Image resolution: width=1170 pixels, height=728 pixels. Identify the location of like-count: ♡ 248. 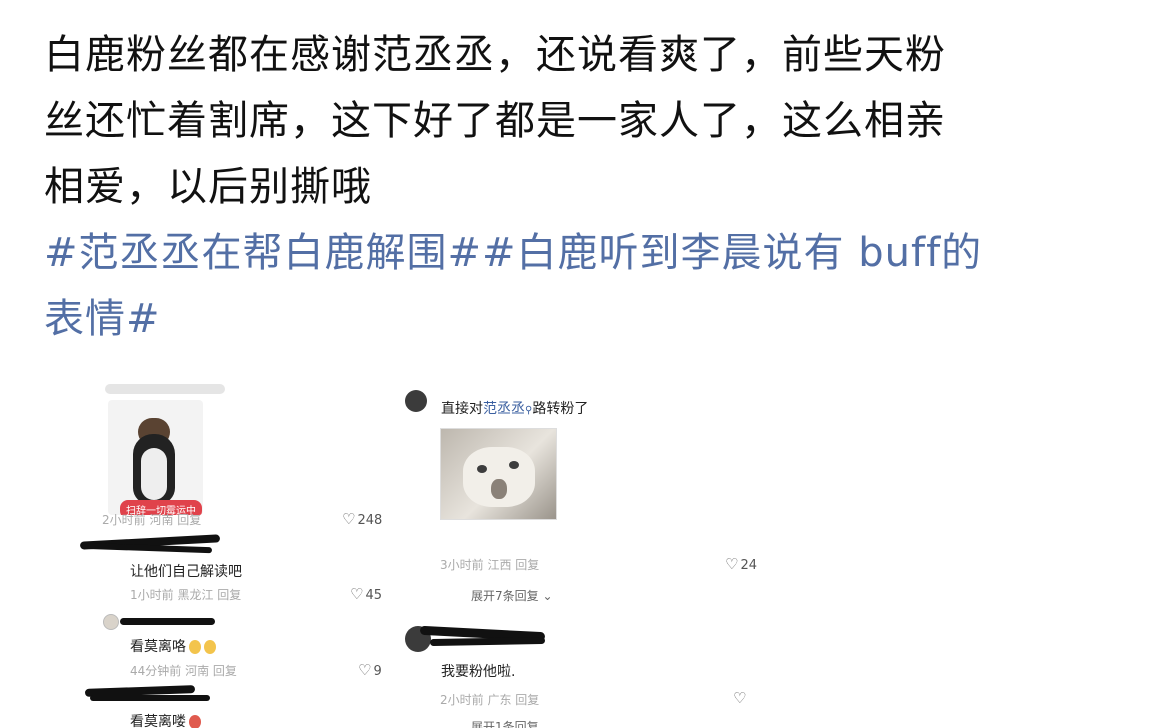
(362, 519).